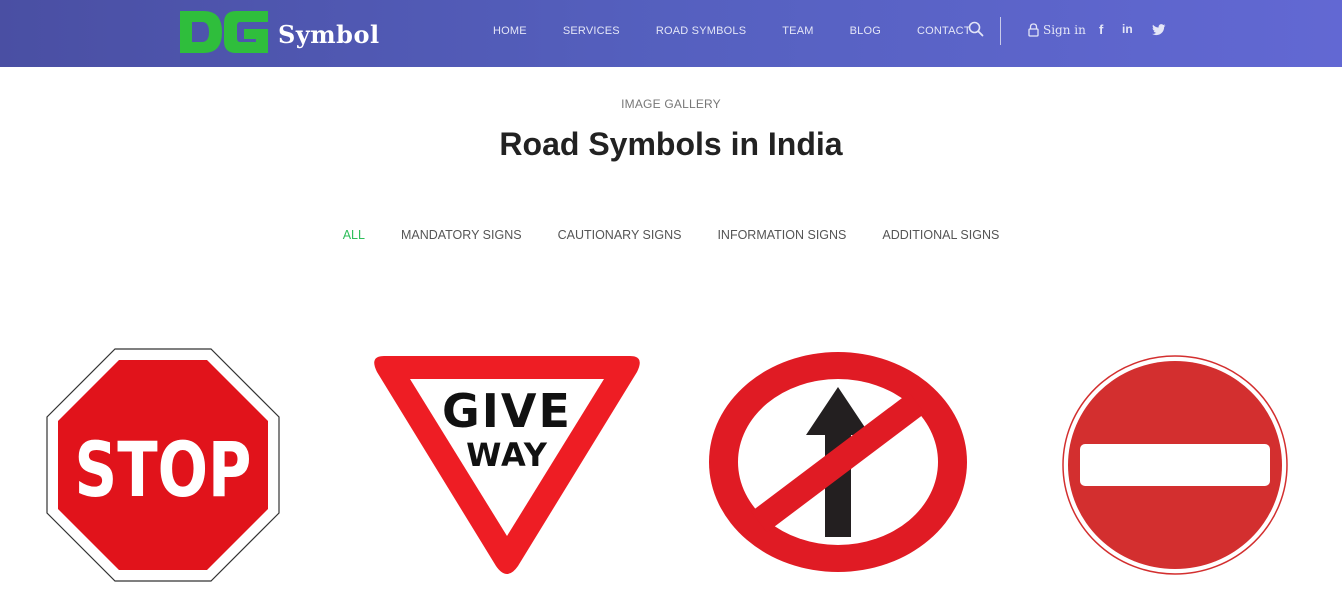 The image size is (1342, 616). I want to click on nav-blog: BLOG, so click(865, 31).